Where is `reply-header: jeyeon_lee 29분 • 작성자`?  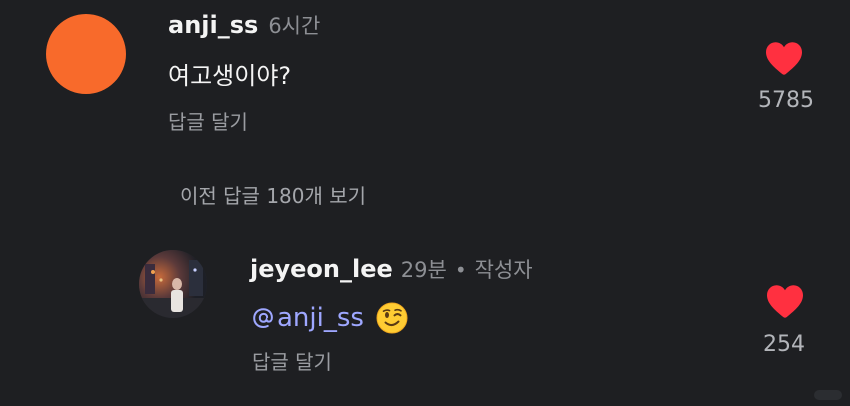
reply-header: jeyeon_lee 29분 • 작성자 is located at coordinates (391, 269).